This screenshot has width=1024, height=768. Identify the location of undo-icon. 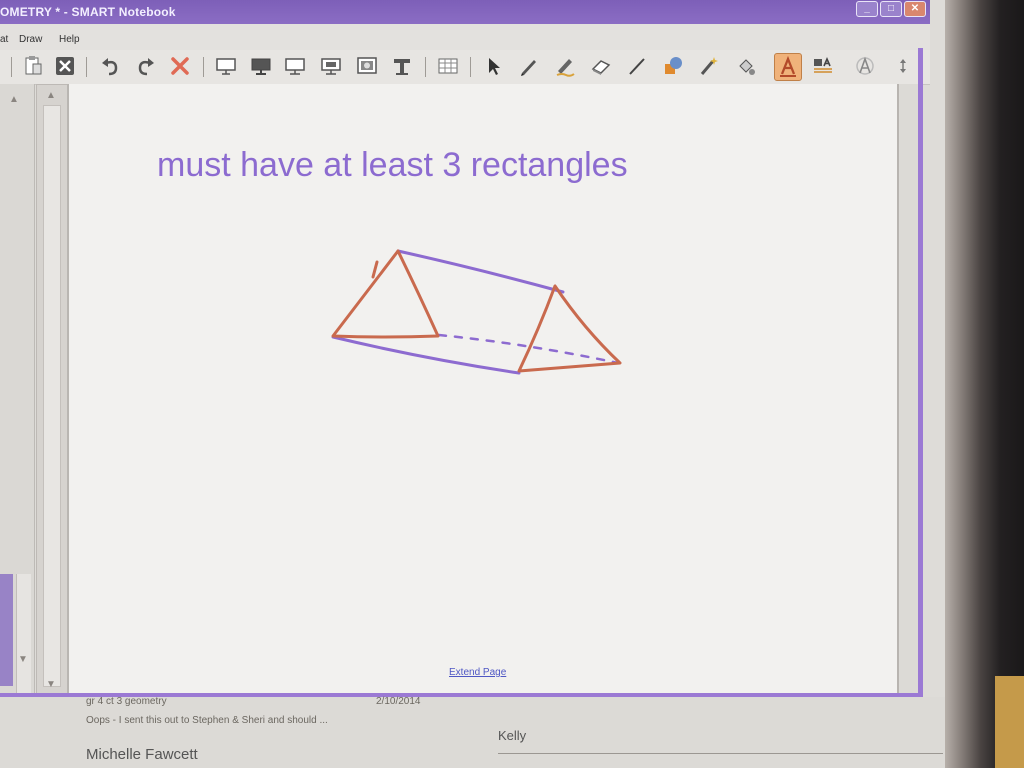
(110, 66).